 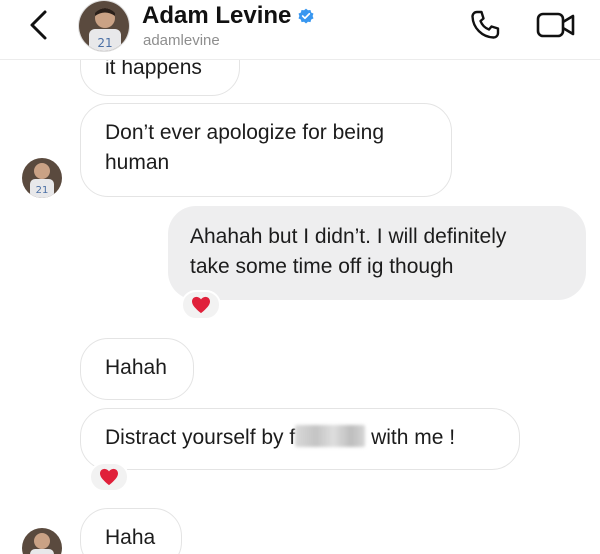 I want to click on message-text: Haha, so click(x=130, y=537).